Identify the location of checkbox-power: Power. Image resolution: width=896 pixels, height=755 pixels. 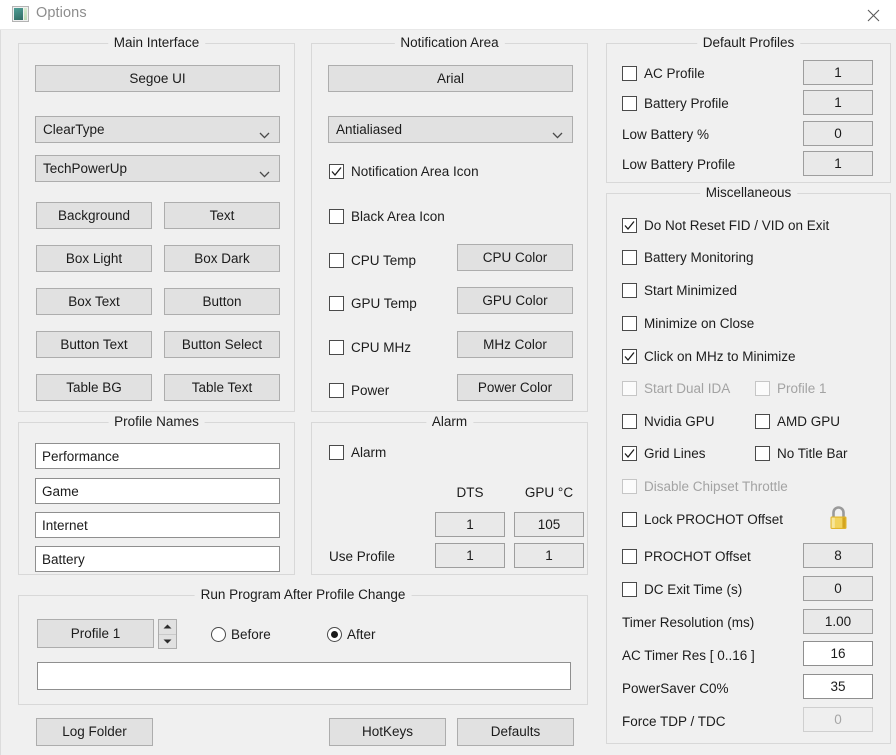
(359, 390).